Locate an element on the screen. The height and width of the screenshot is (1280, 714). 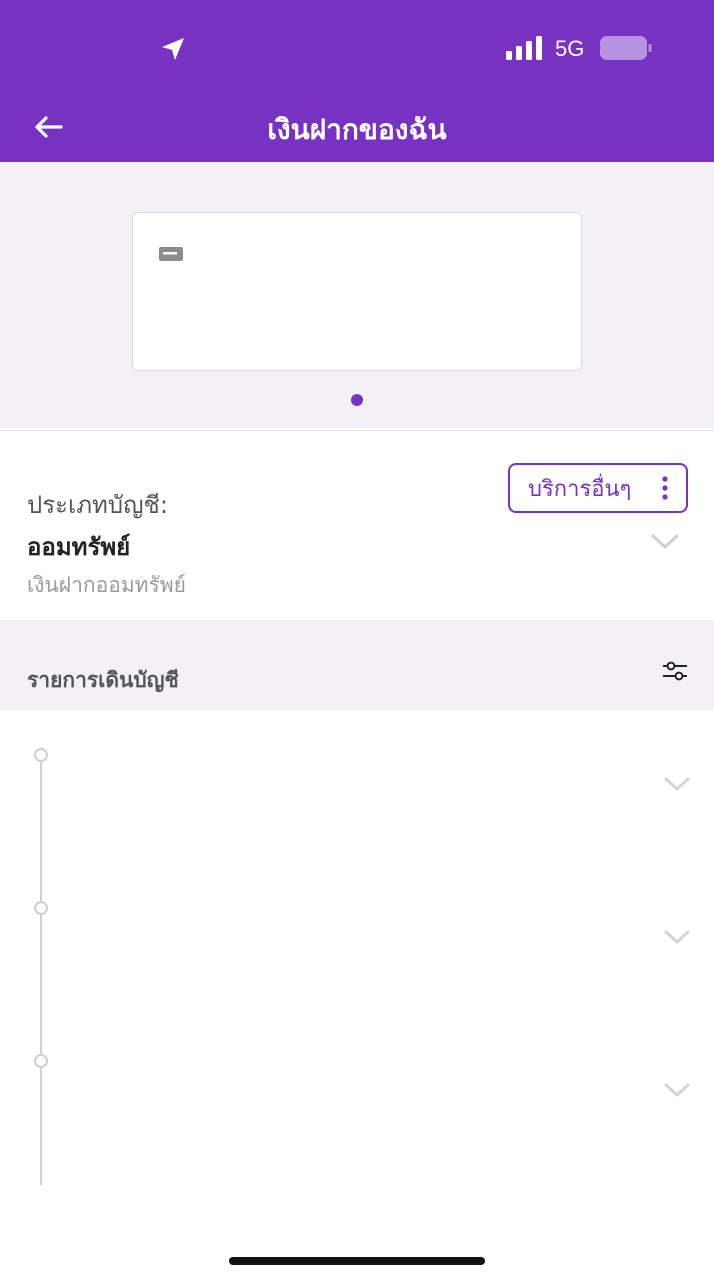
account-type-label: ประเภทบัญชี: is located at coordinates (97, 505).